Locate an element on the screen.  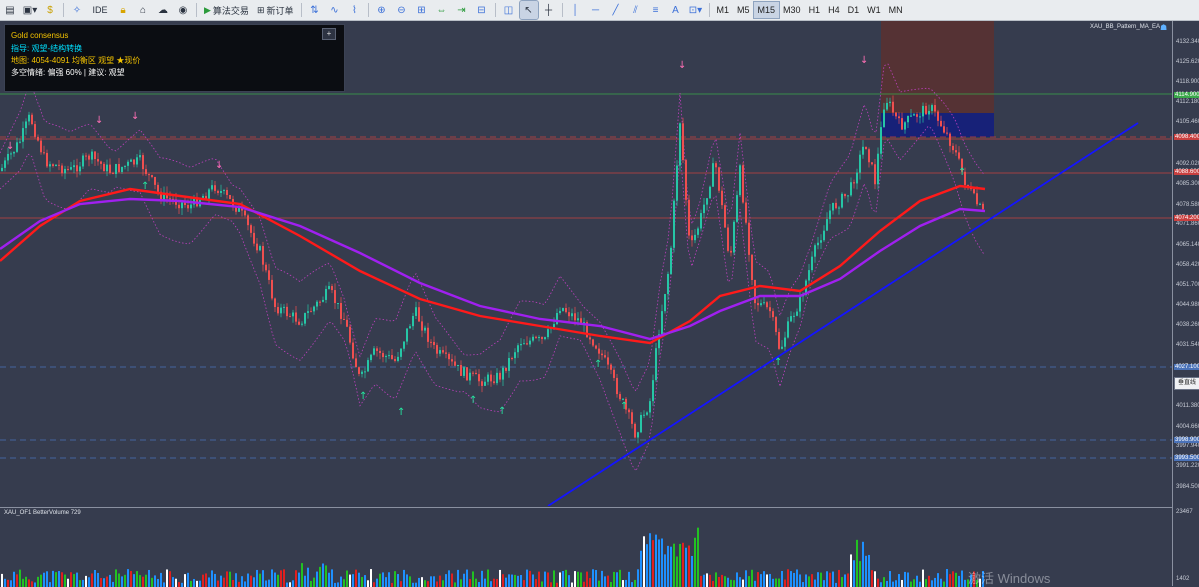
timeframe-h4: H4 is located at coordinates (834, 10).